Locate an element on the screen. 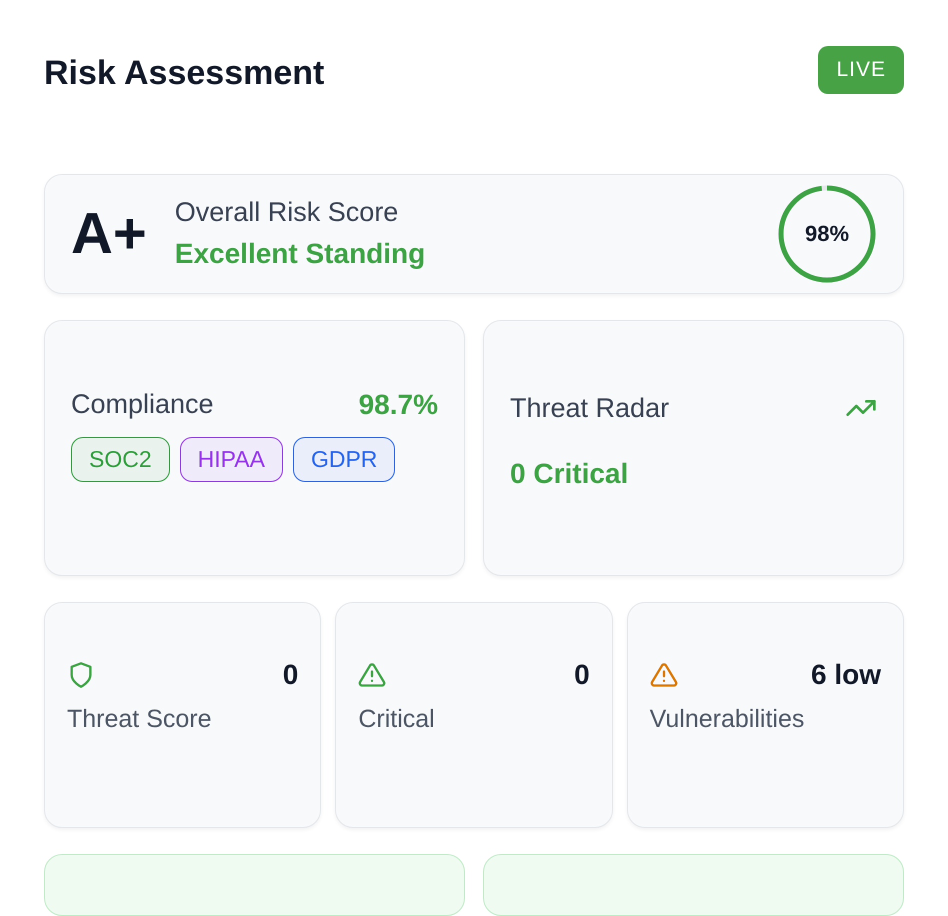  stat-label: Threat Score is located at coordinates (140, 719).